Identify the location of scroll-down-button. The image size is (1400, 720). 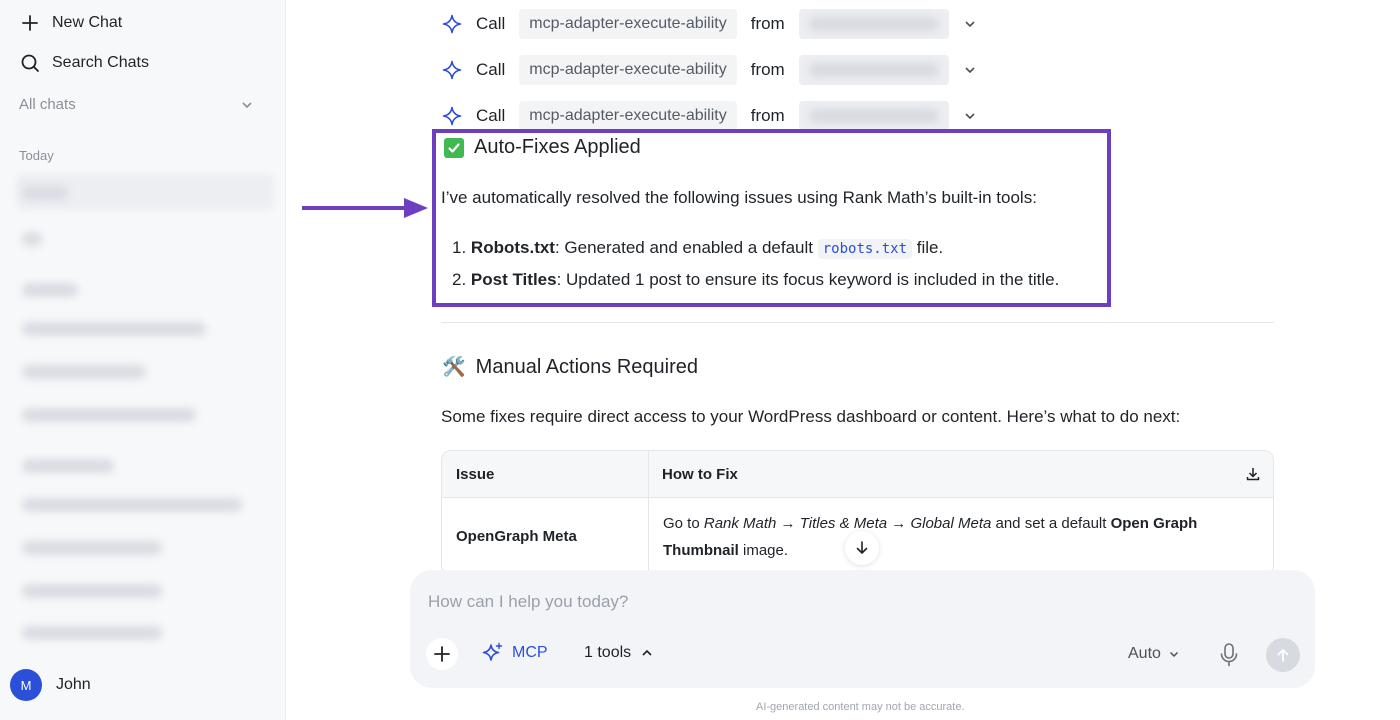
(862, 548).